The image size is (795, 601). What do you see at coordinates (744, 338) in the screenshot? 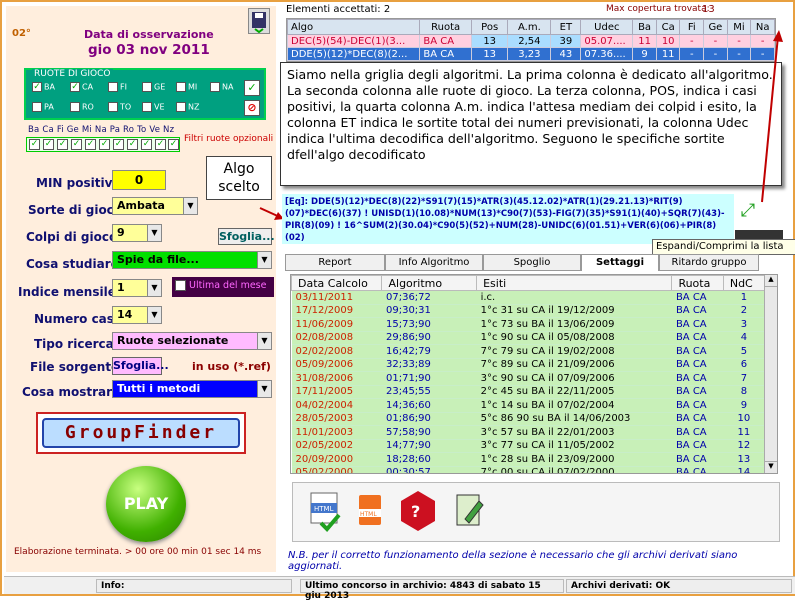
I see `table-cell: 4` at bounding box center [744, 338].